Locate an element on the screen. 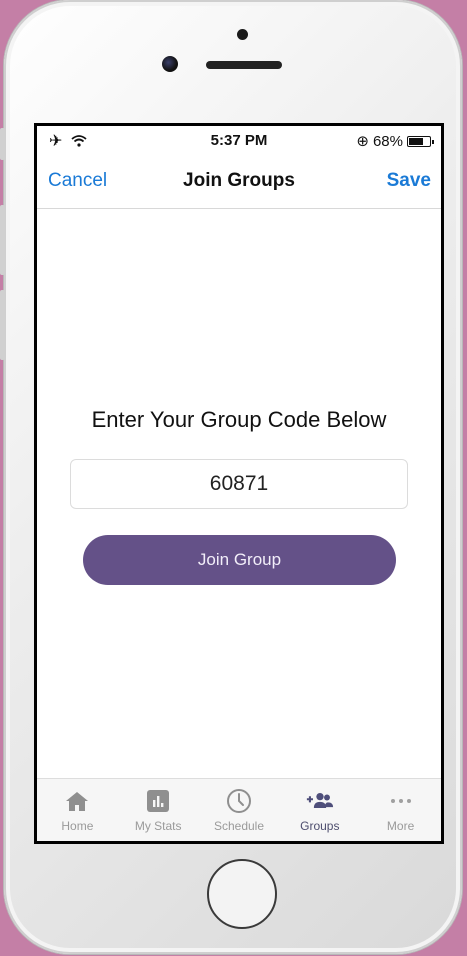  volume-up-button is located at coordinates (2, 240).